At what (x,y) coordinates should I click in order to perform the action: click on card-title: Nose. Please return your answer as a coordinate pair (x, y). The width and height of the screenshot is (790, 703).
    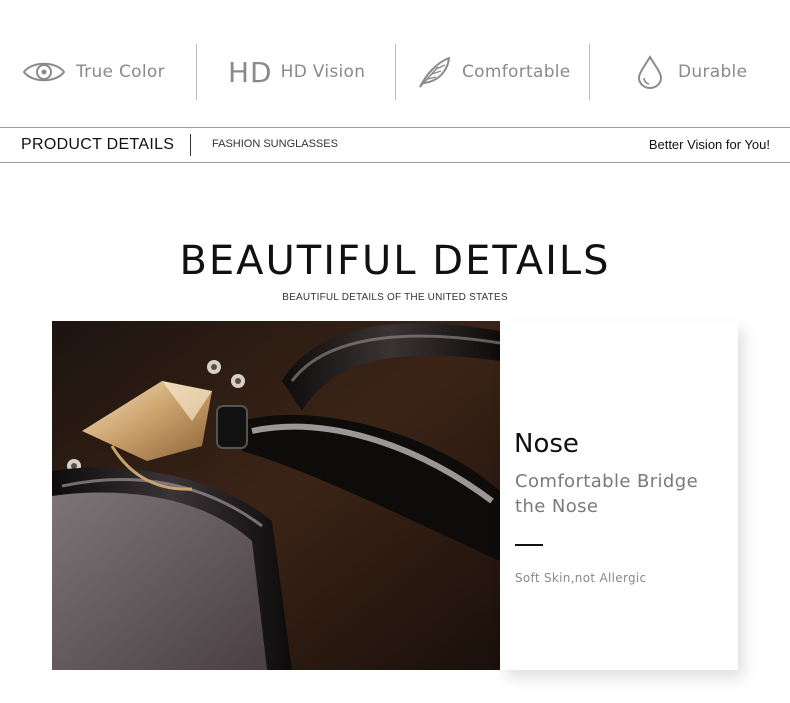
    Looking at the image, I should click on (546, 444).